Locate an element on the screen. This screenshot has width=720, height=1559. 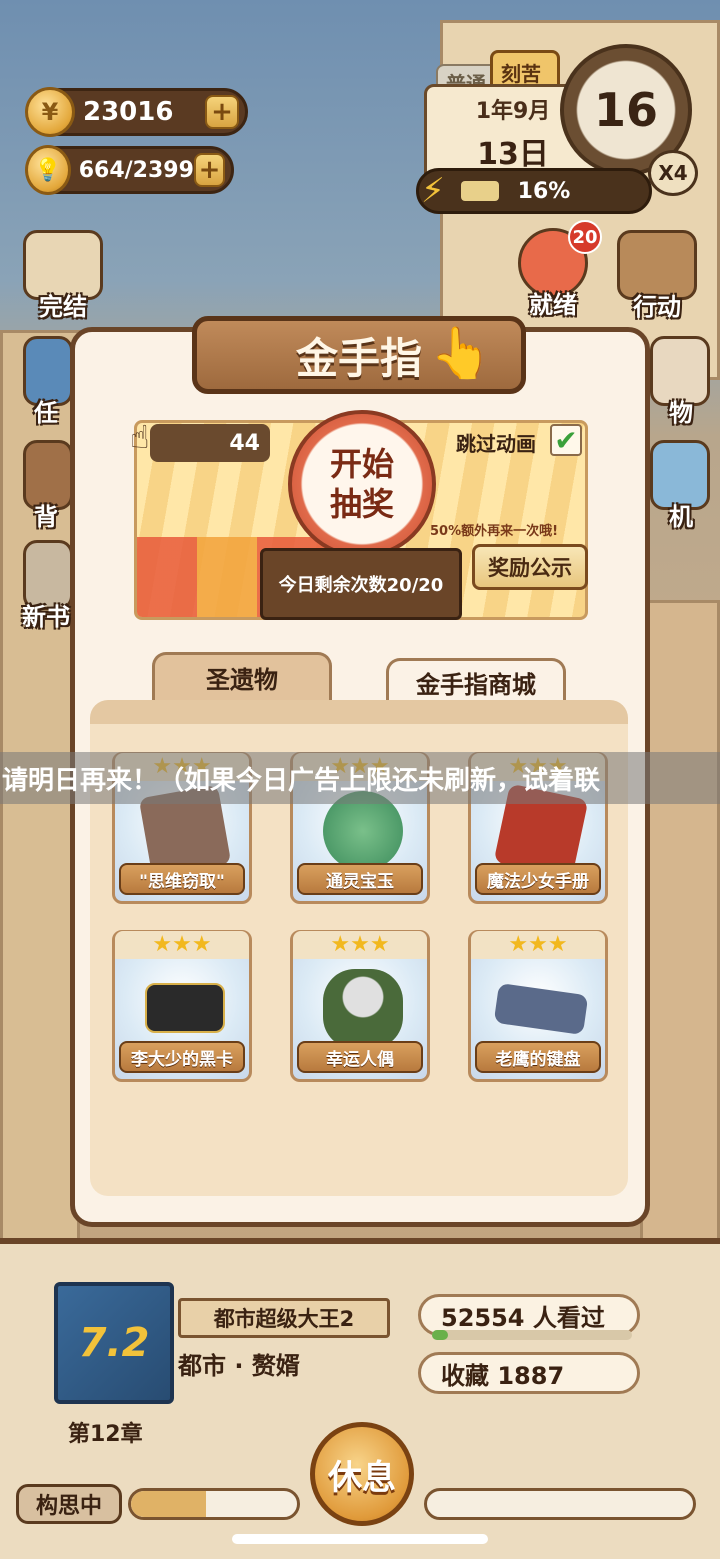
writing-progress is located at coordinates (214, 1504).